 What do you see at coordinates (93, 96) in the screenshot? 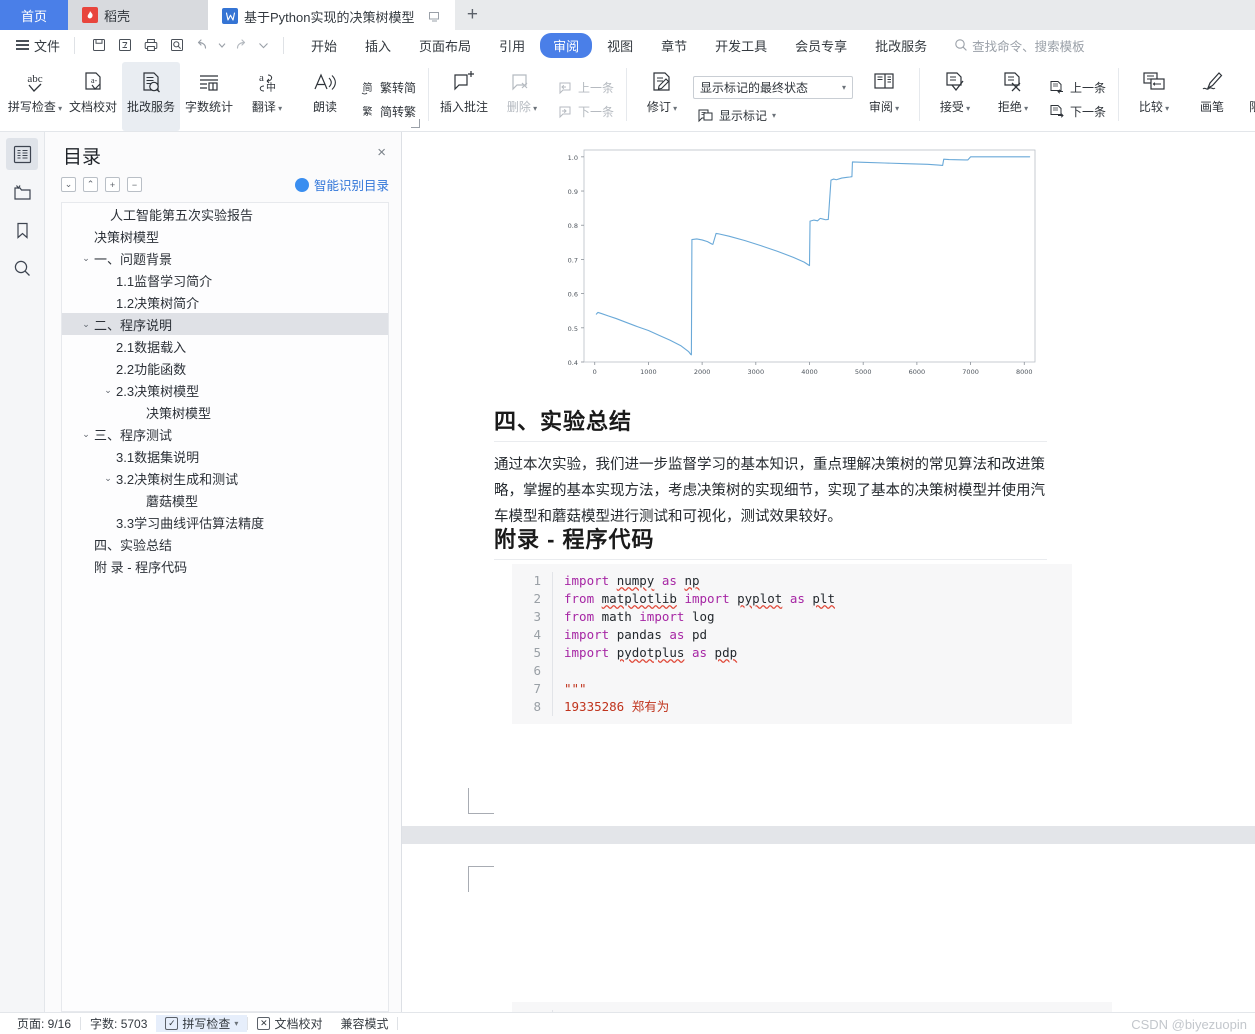
I see `doc-proofread-button: a- 文档校对` at bounding box center [93, 96].